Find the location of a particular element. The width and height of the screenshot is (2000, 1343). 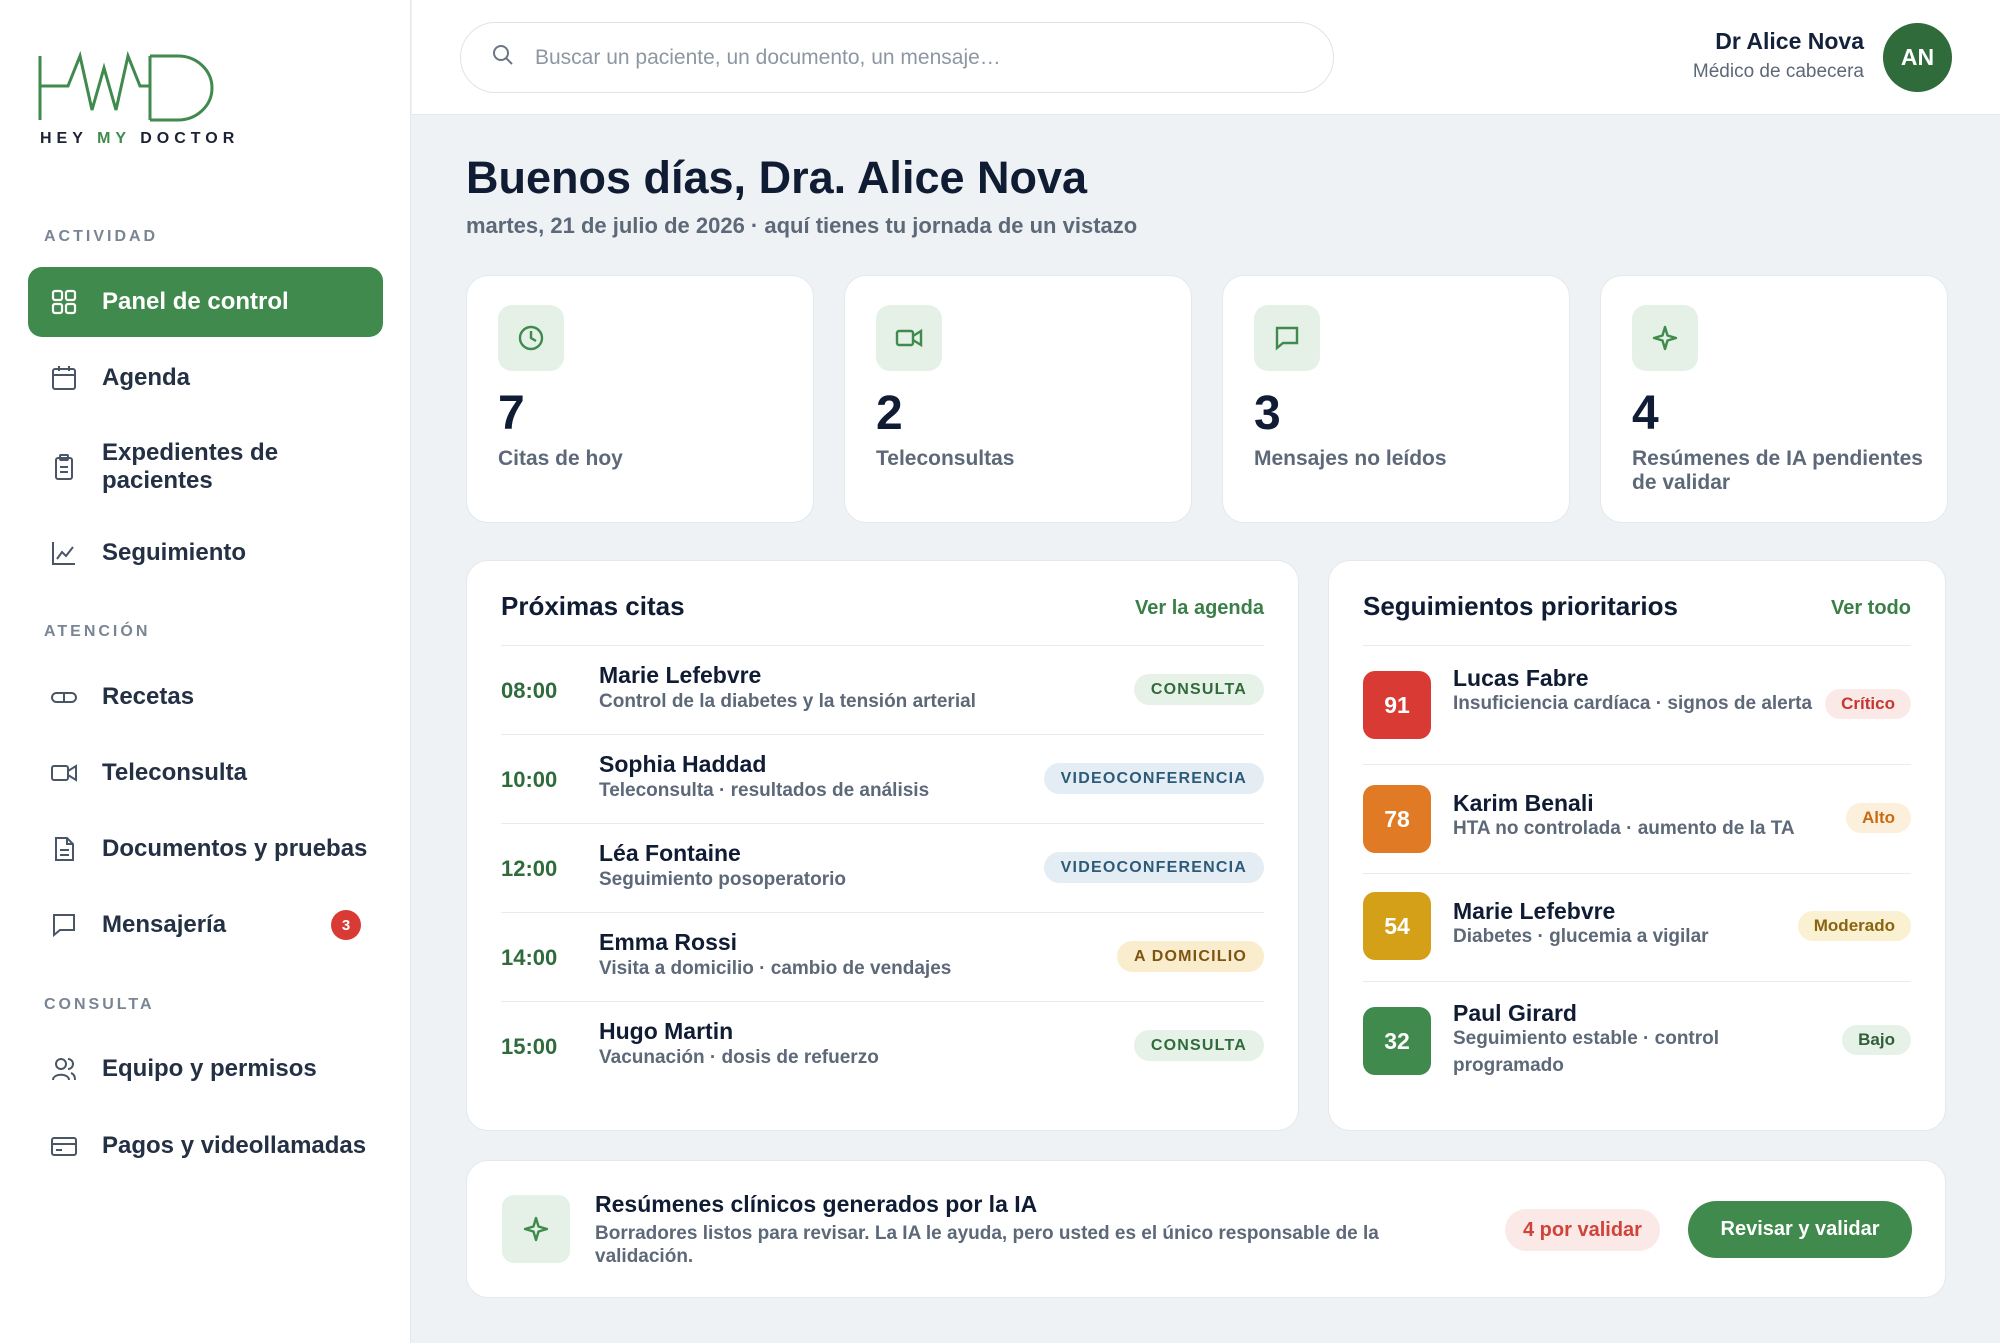

sparkle-icon is located at coordinates (536, 1229).